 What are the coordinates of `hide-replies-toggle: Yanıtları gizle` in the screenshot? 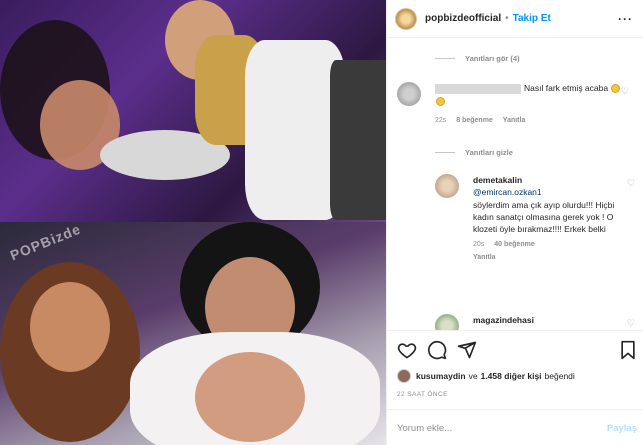 It's located at (474, 152).